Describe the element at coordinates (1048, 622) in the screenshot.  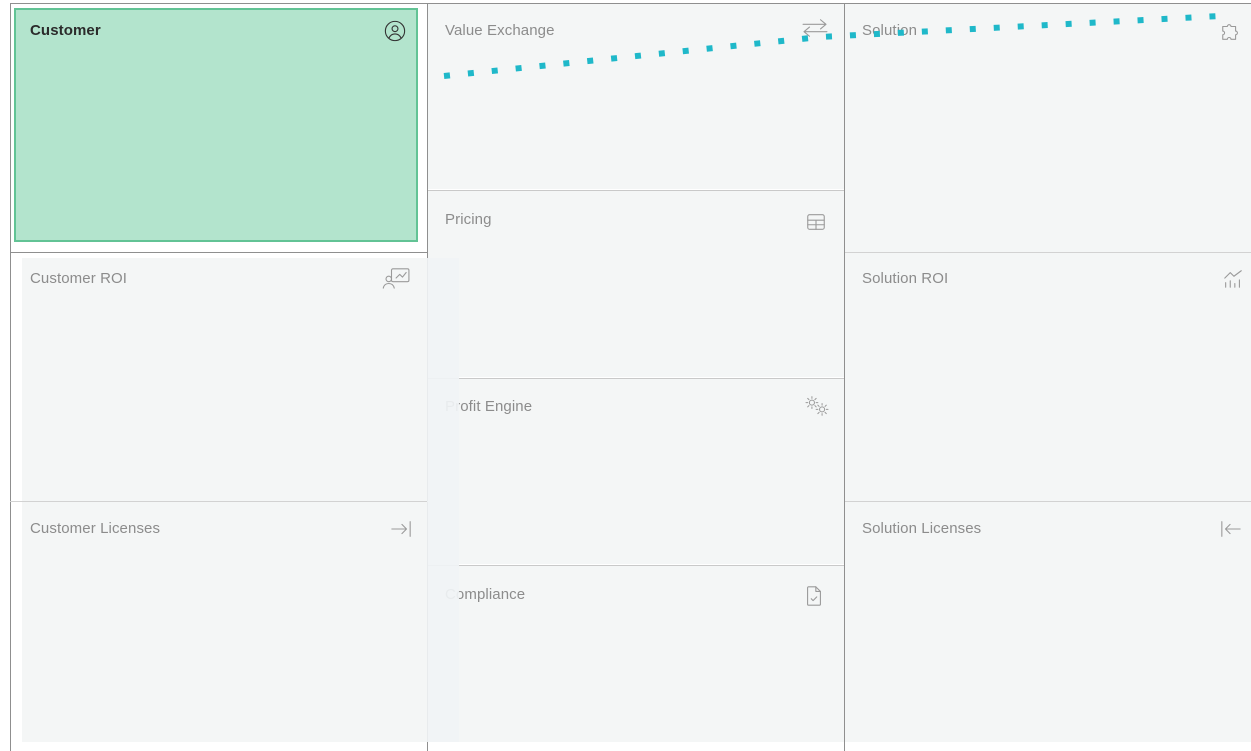
I see `solution-licenses-panel: Solution Licenses` at that location.